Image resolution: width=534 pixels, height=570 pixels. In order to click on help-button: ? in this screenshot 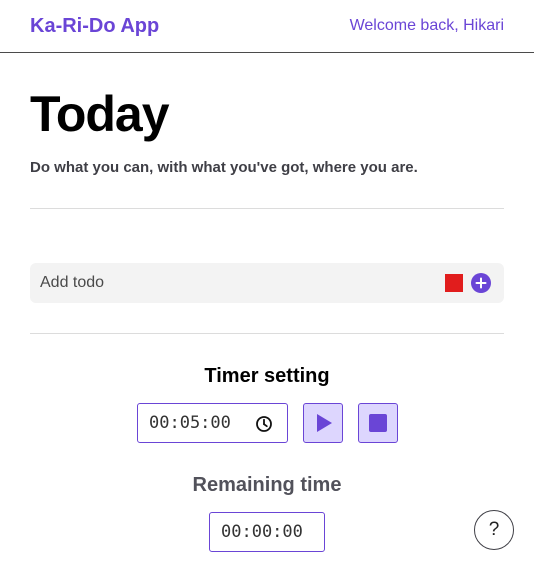, I will do `click(494, 530)`.